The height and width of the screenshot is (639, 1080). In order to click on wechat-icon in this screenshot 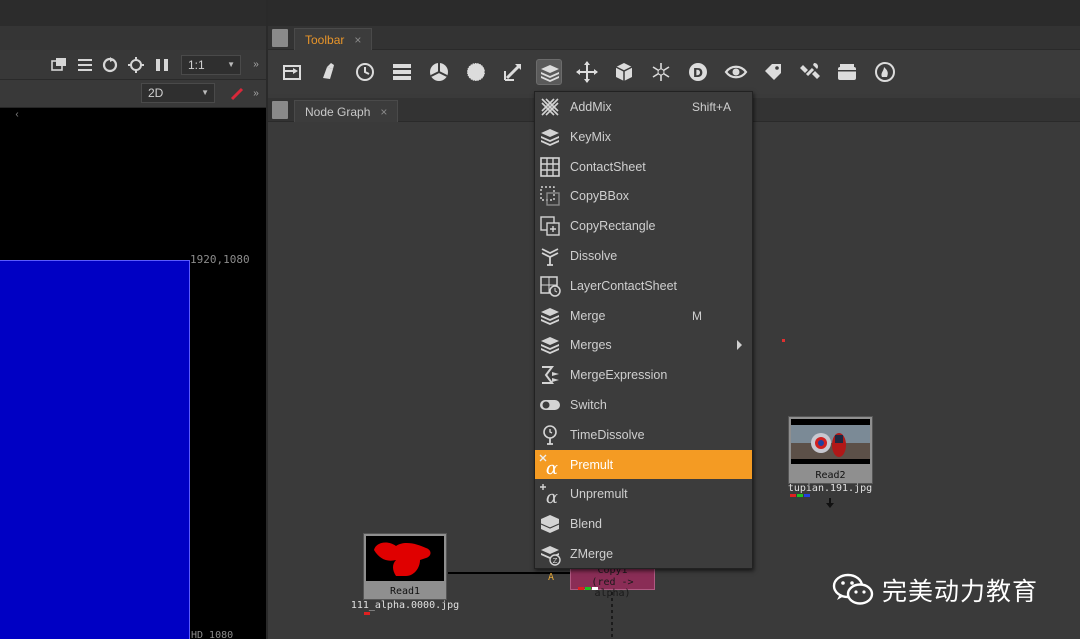, I will do `click(853, 589)`.